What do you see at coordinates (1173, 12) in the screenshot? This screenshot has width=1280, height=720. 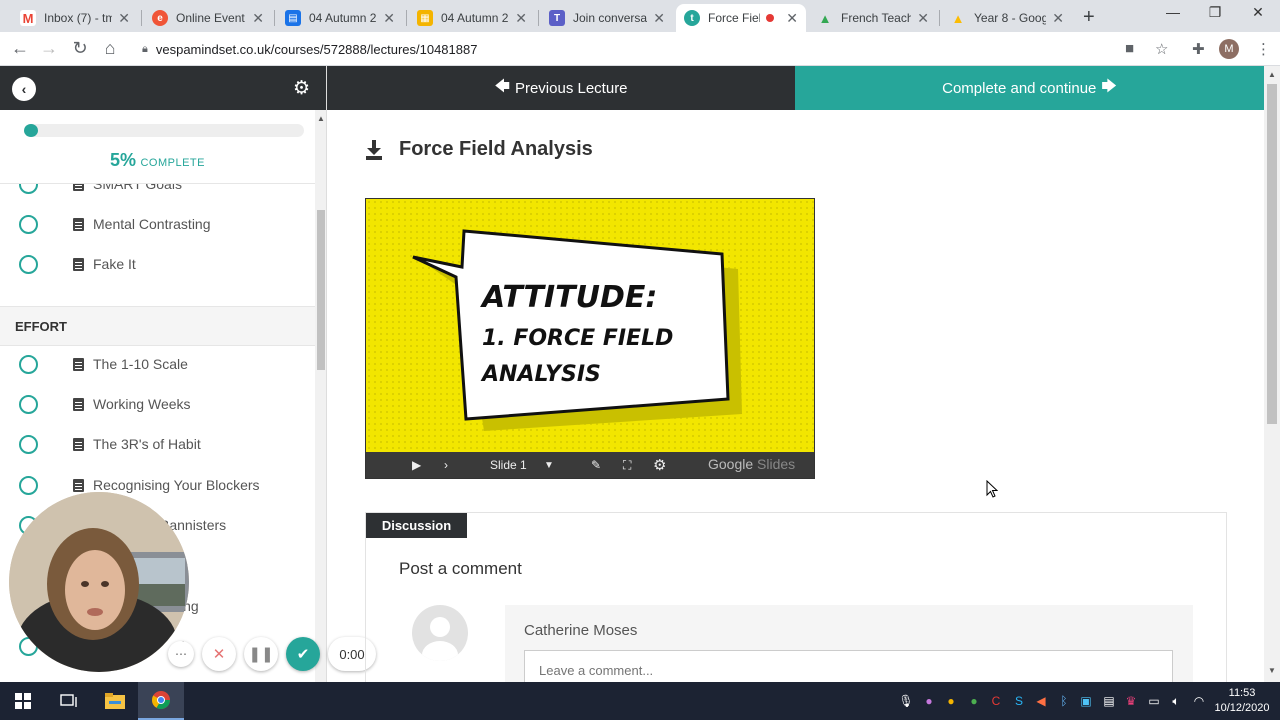 I see `minimize-button: —` at bounding box center [1173, 12].